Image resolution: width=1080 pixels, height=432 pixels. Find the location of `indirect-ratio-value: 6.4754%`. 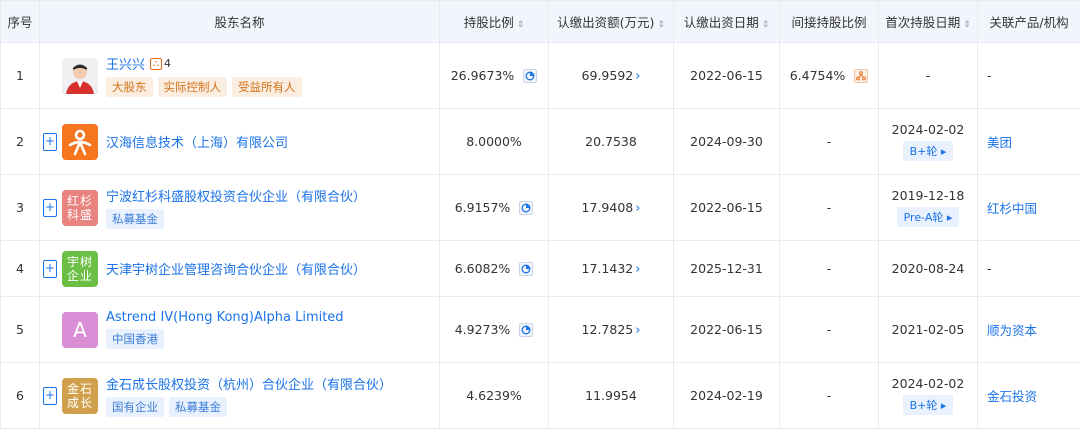

indirect-ratio-value: 6.4754% is located at coordinates (817, 75).